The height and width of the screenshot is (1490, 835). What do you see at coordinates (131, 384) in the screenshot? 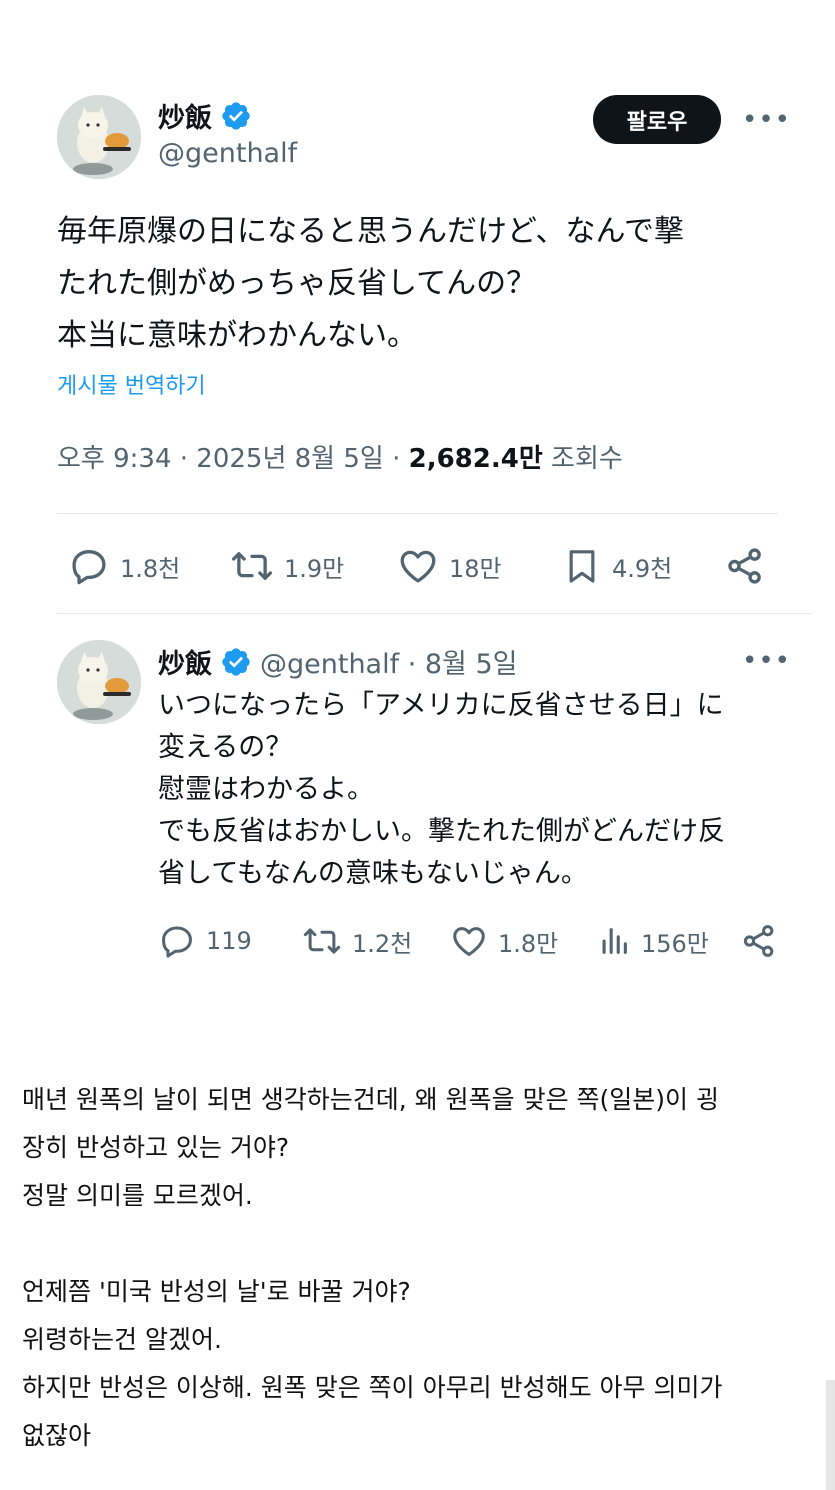
I see `translate-post-link: 게시물 번역하기` at bounding box center [131, 384].